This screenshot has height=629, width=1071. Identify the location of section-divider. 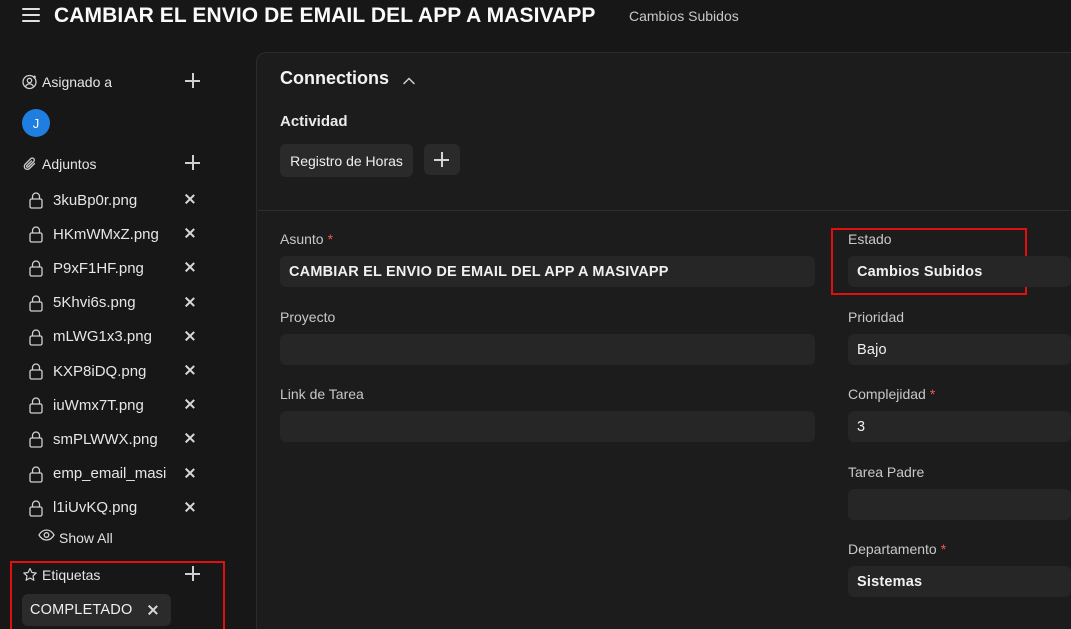
(664, 210).